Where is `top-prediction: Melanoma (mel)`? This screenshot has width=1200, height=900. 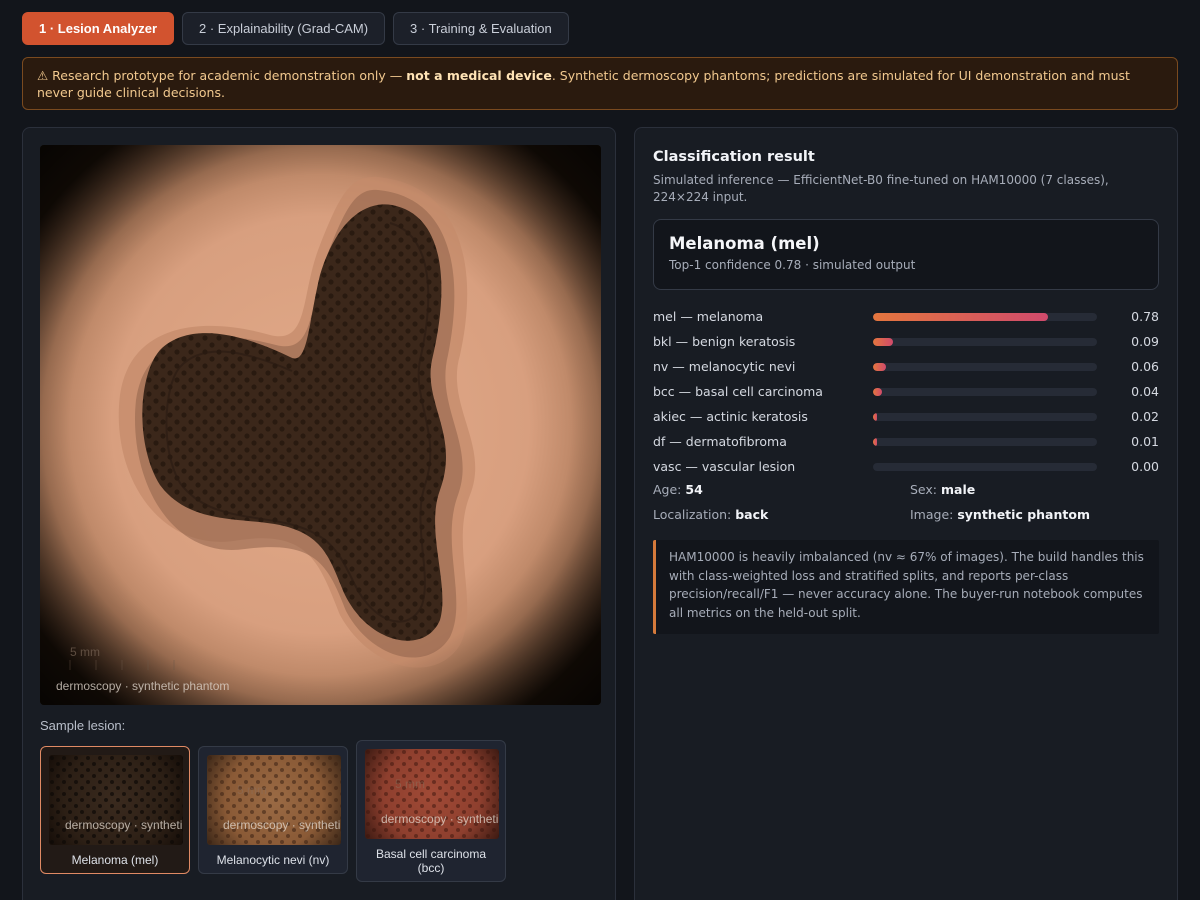
top-prediction: Melanoma (mel) is located at coordinates (744, 243).